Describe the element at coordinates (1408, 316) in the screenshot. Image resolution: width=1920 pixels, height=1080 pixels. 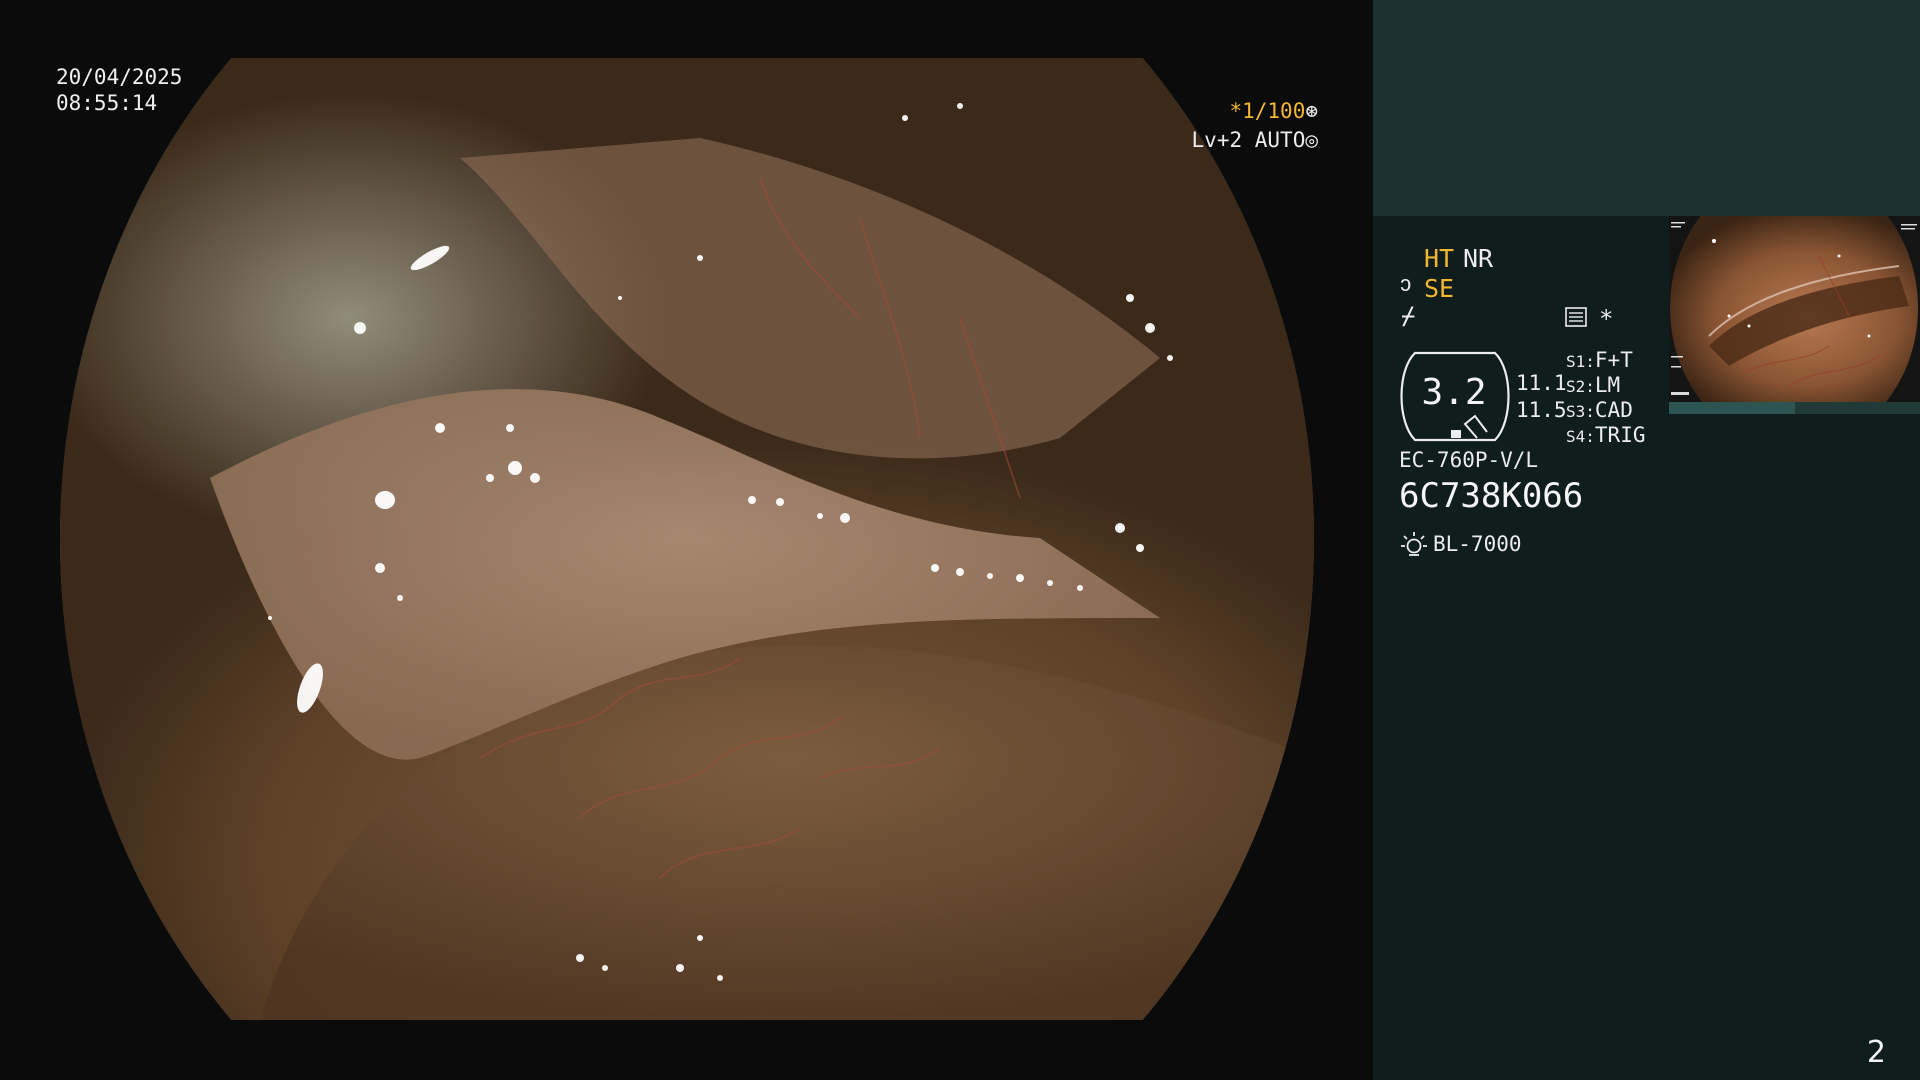
I see `color-mode-icon: ⌿` at that location.